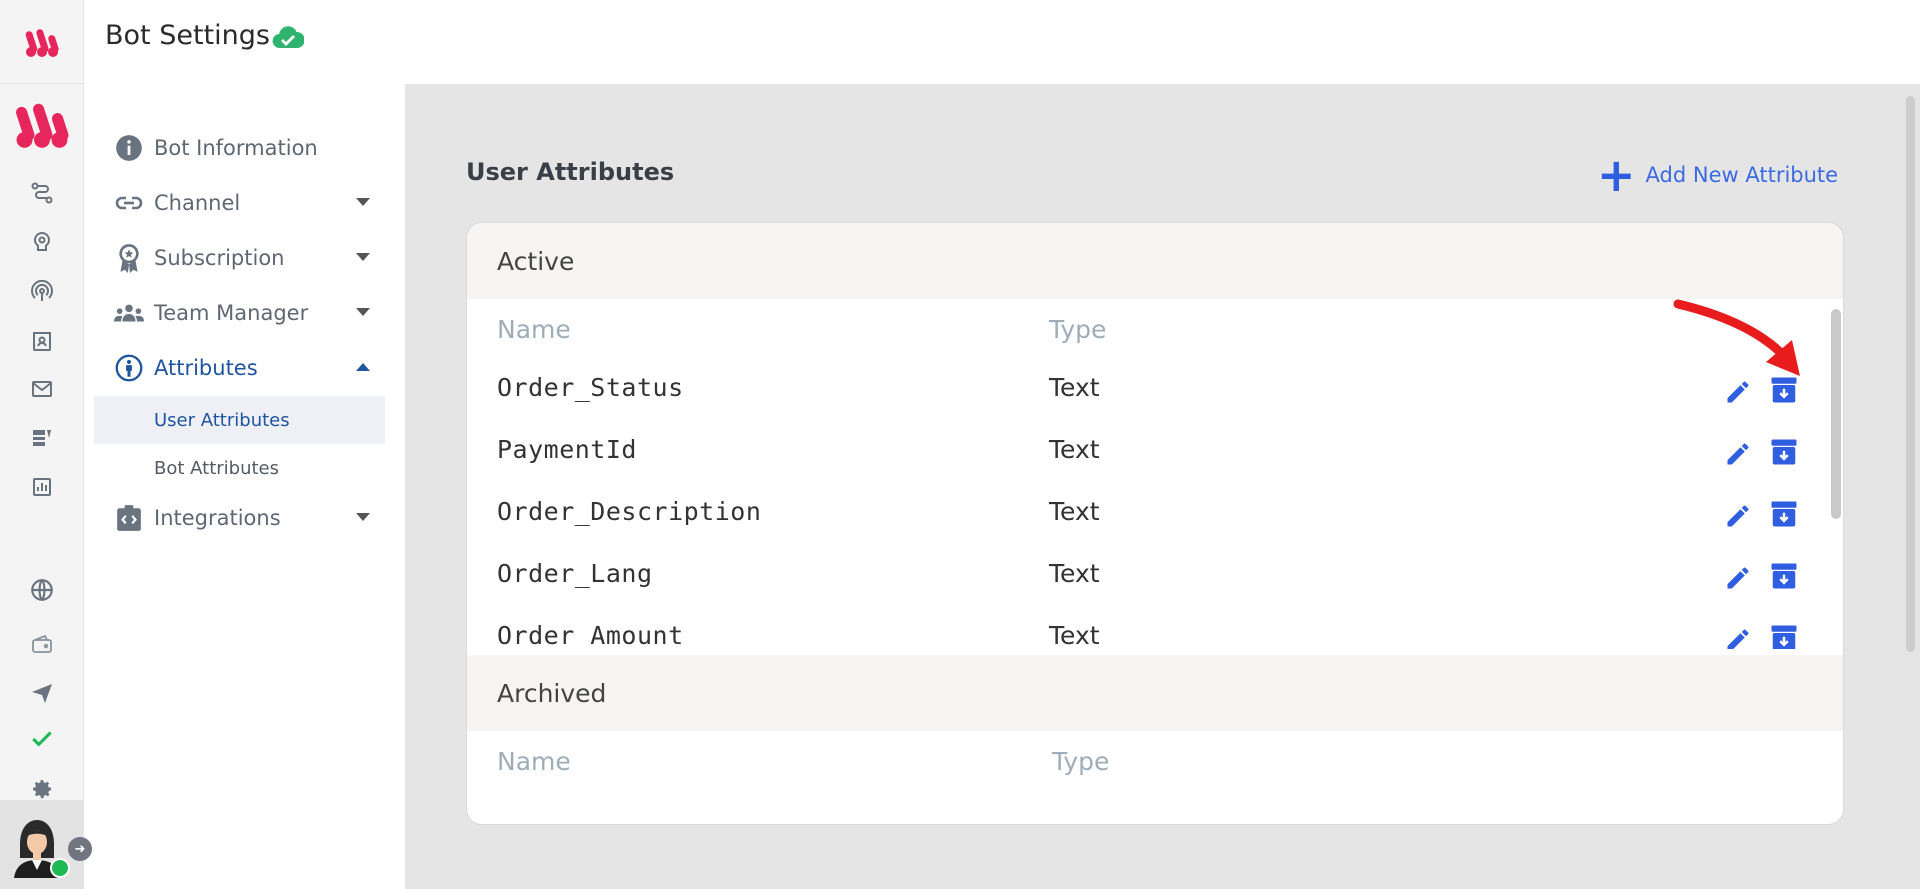 This screenshot has height=889, width=1920. What do you see at coordinates (206, 368) in the screenshot?
I see `nav-label: Attributes` at bounding box center [206, 368].